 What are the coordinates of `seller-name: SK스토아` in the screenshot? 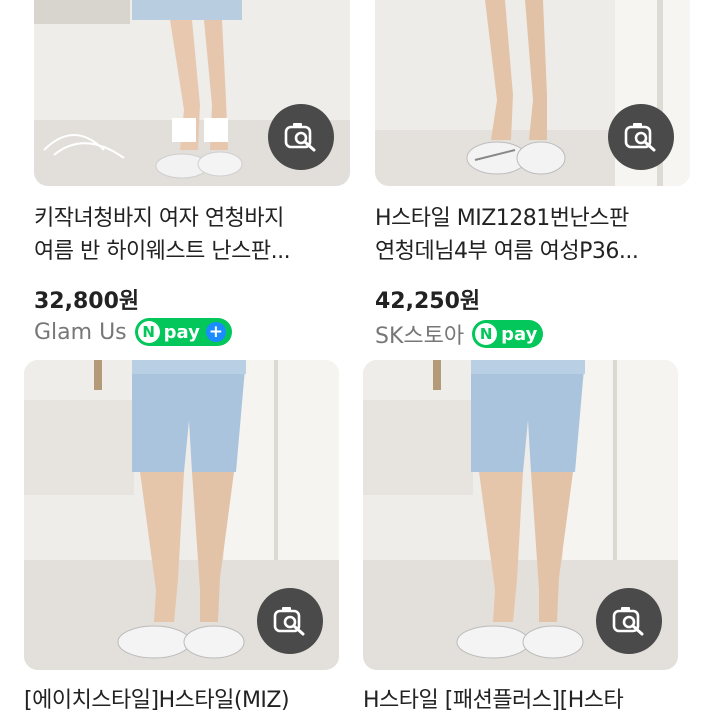 It's located at (419, 334).